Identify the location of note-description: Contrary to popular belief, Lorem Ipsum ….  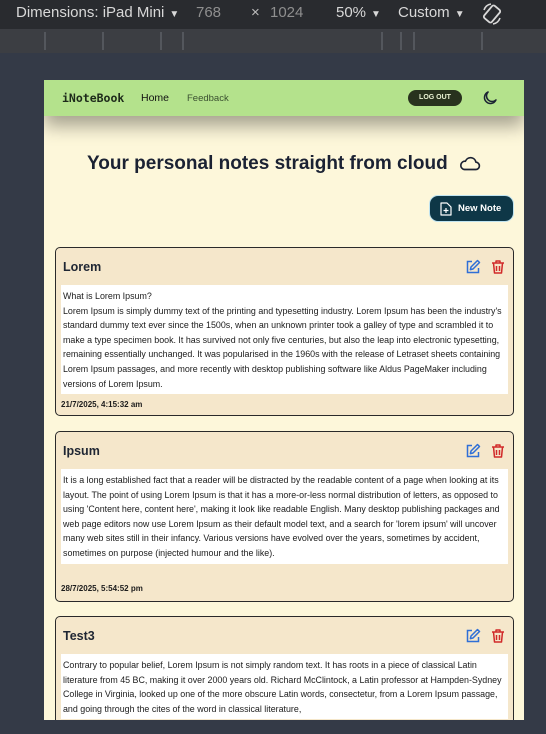
(284, 687).